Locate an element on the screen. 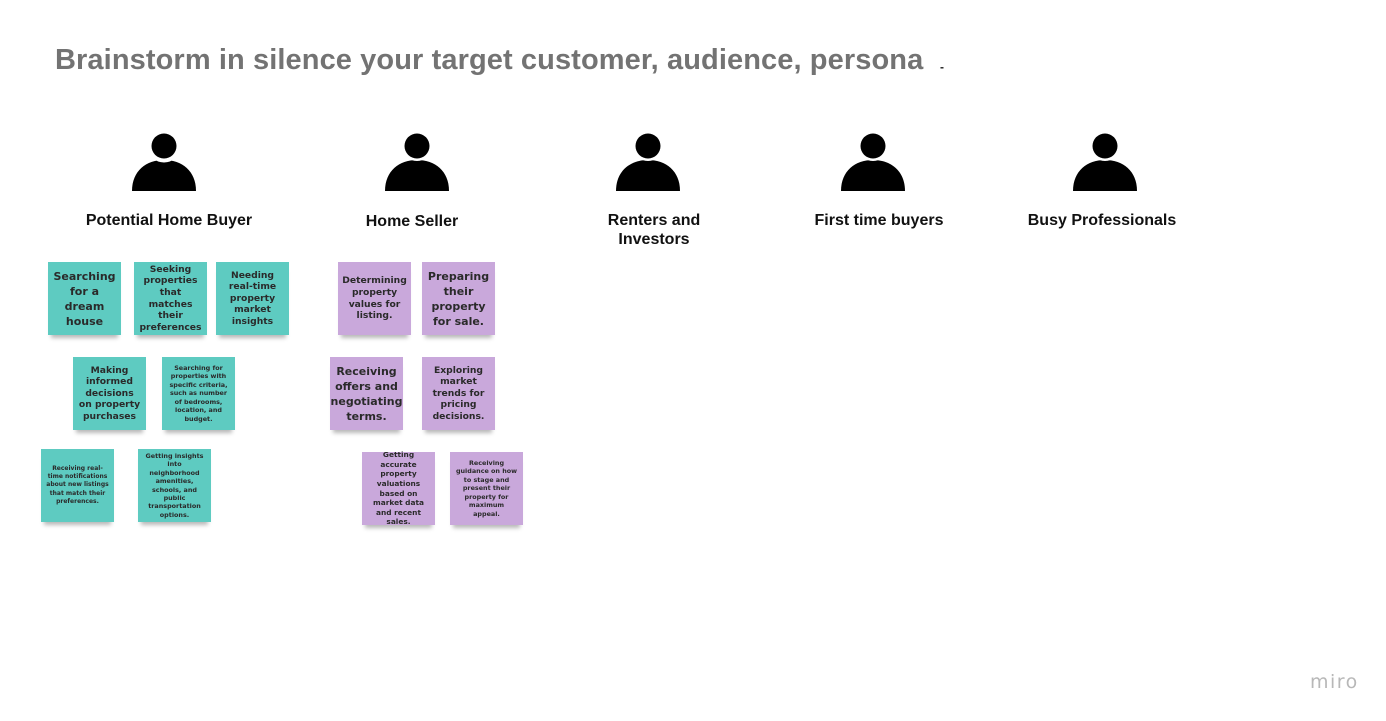 The image size is (1386, 721). sticky-note: Receiving offers and negotiating terms. is located at coordinates (366, 393).